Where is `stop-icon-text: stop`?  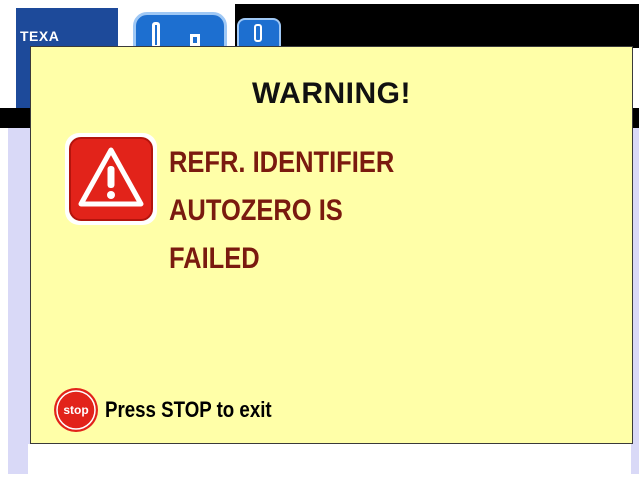 stop-icon-text: stop is located at coordinates (75, 410).